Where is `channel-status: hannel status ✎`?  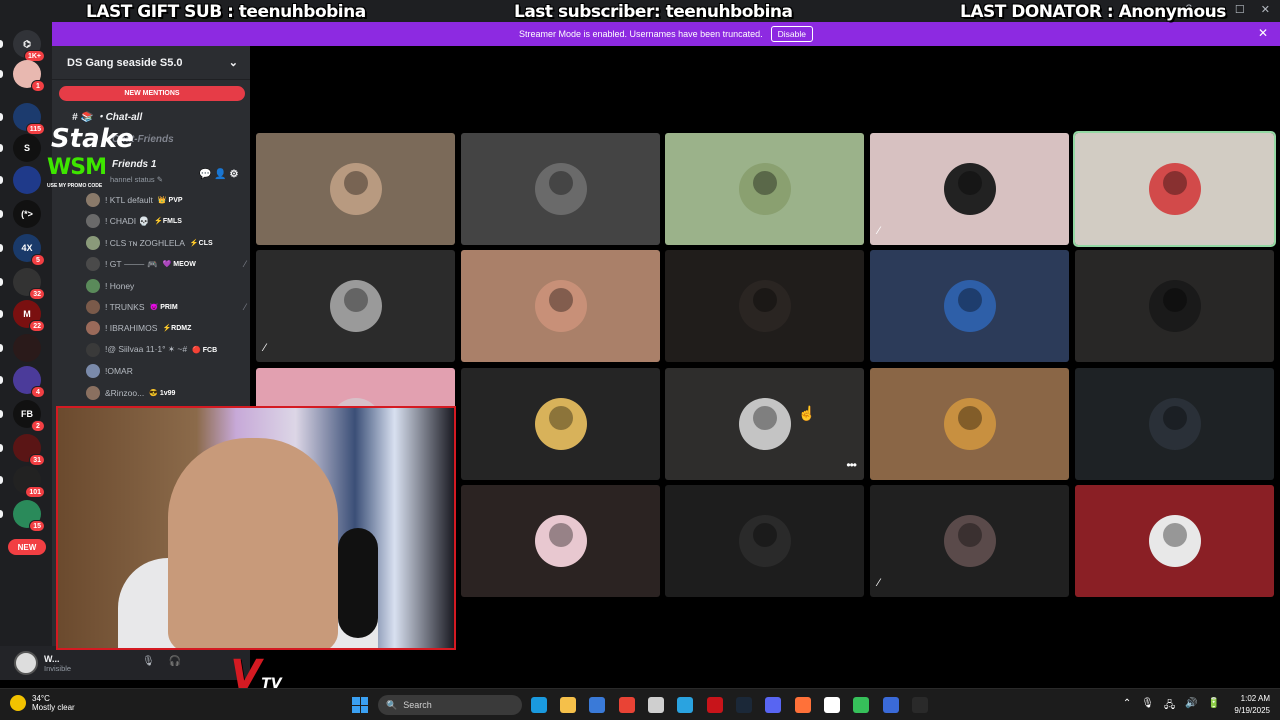
channel-status: hannel status ✎ is located at coordinates (136, 179).